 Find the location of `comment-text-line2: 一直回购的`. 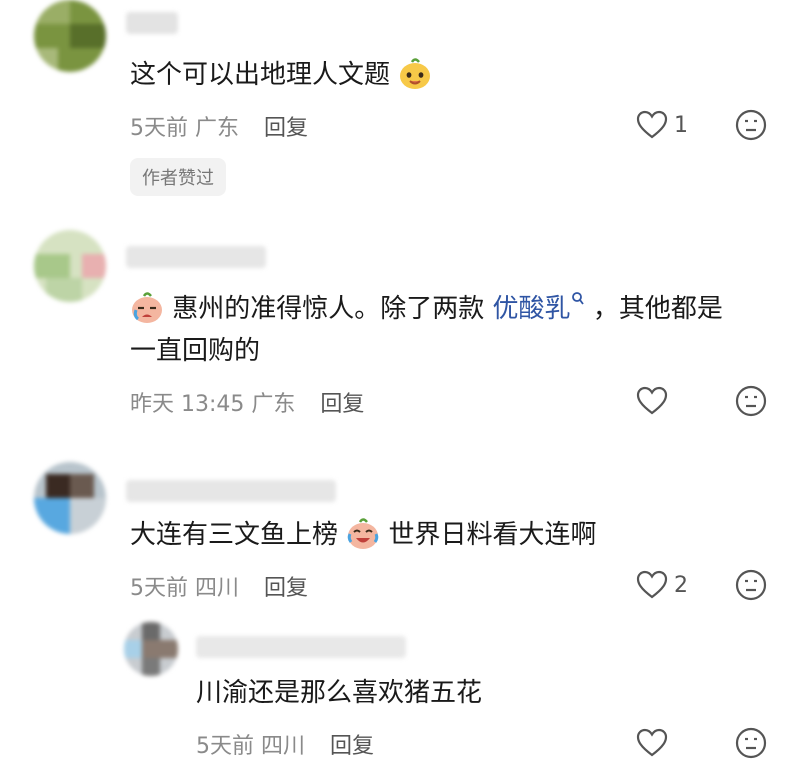

comment-text-line2: 一直回购的 is located at coordinates (195, 351).